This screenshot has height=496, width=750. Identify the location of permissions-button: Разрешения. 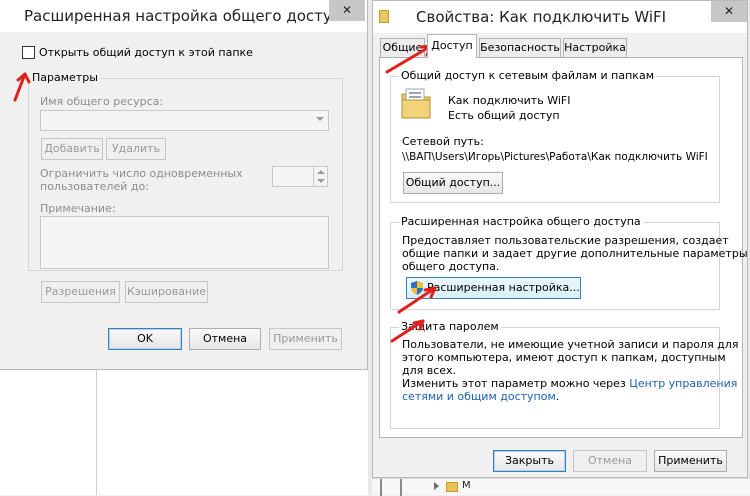
(80, 292).